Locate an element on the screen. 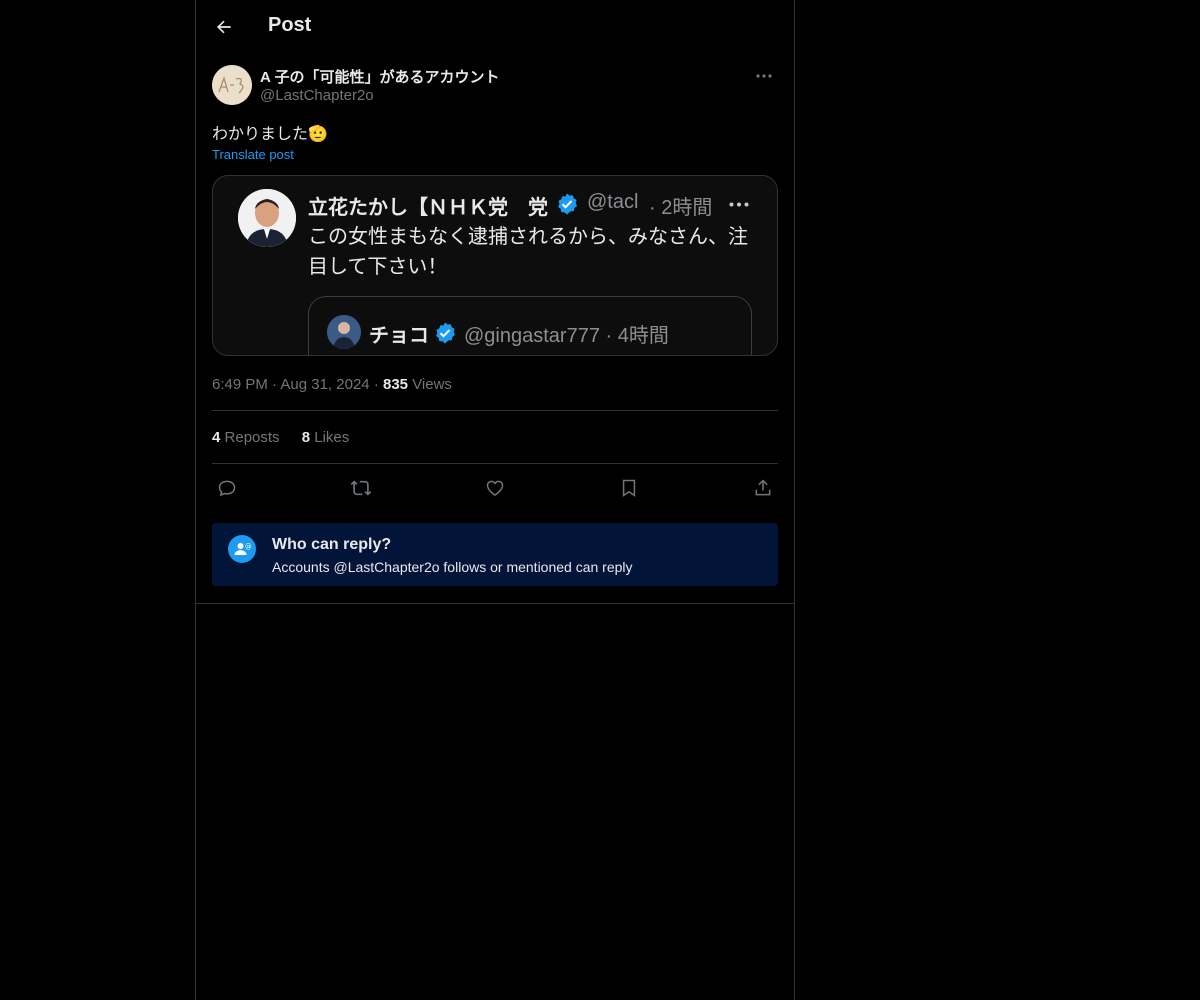  bookmark-icon is located at coordinates (629, 488).